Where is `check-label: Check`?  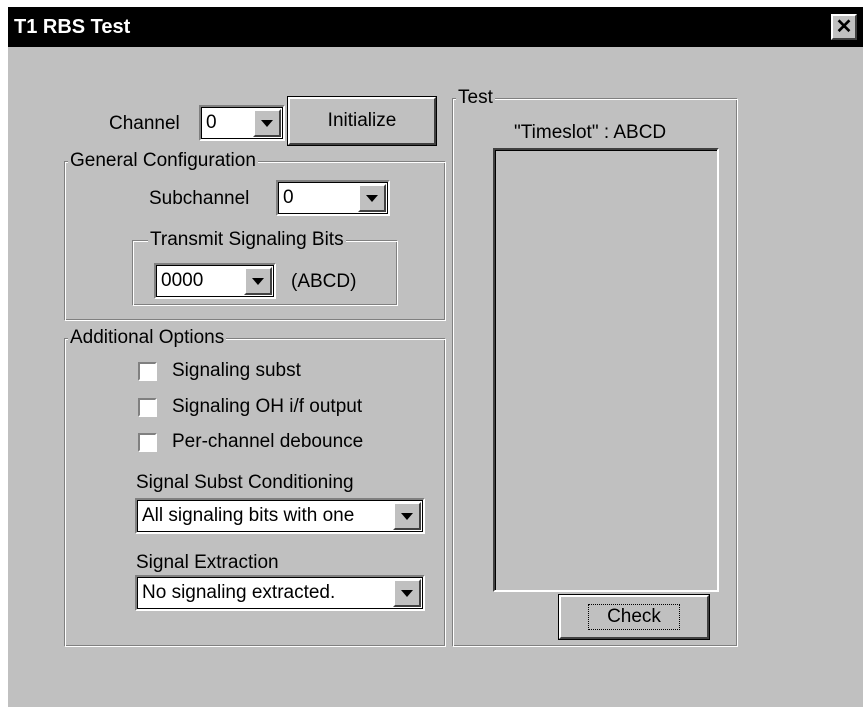
check-label: Check is located at coordinates (634, 617).